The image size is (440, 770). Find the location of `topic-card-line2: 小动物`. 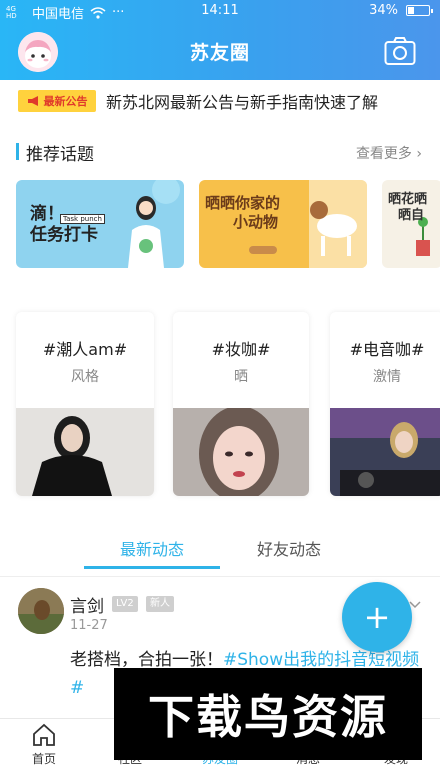

topic-card-line2: 小动物 is located at coordinates (256, 221).